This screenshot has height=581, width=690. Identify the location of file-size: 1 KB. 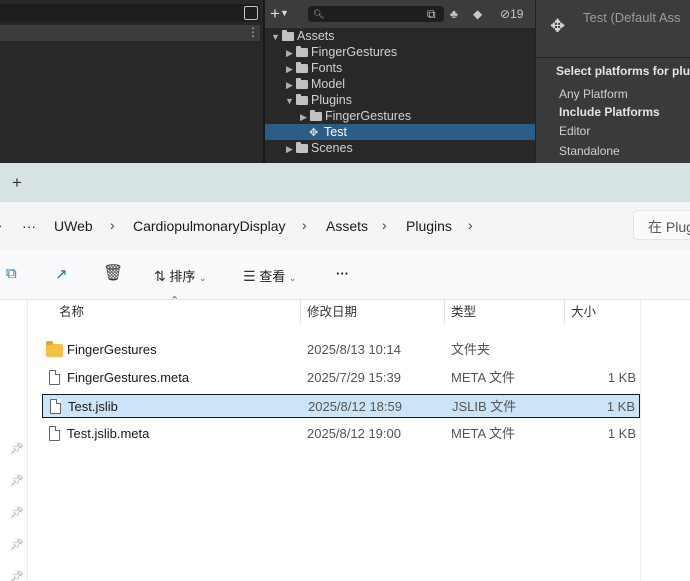
(620, 406).